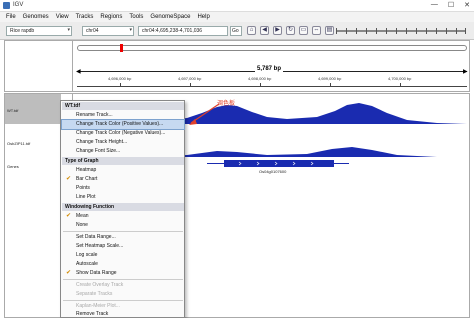  I want to click on back-icon: ◀, so click(264, 30).